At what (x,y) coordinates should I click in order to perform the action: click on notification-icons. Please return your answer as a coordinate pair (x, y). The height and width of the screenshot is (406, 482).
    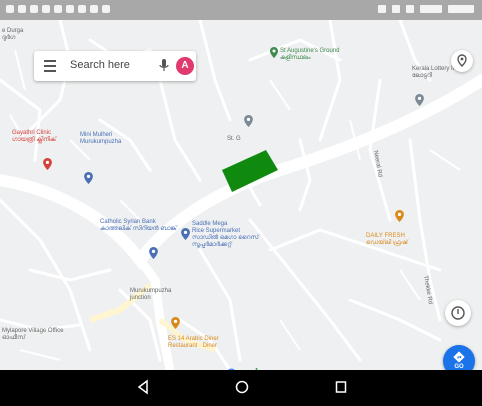
    Looking at the image, I should click on (58, 9).